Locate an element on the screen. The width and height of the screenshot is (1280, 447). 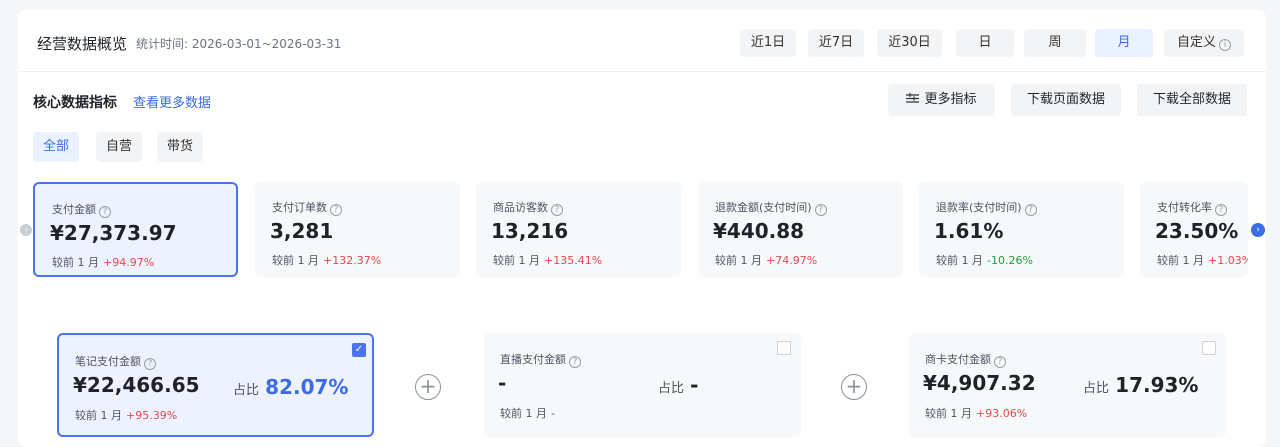
delta-value: +1.03% is located at coordinates (1228, 260).